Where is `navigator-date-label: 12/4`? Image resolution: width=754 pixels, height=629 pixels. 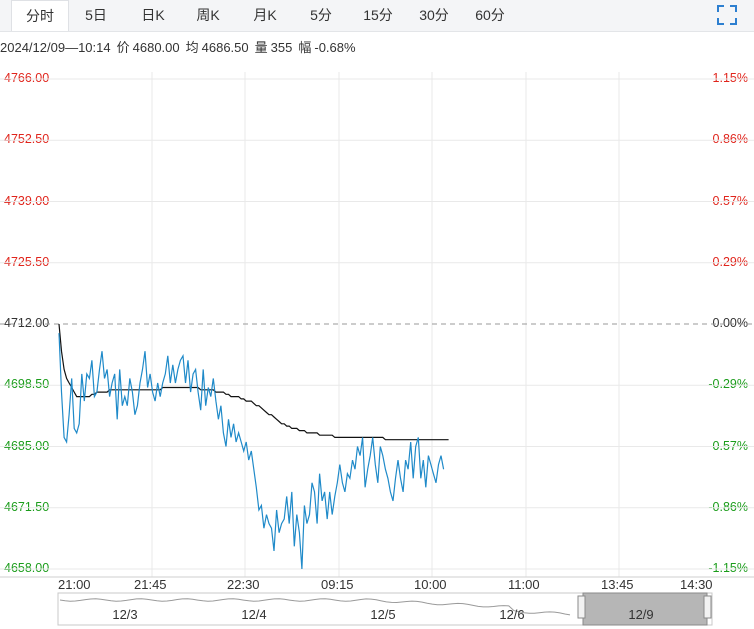
navigator-date-label: 12/4 is located at coordinates (253, 614).